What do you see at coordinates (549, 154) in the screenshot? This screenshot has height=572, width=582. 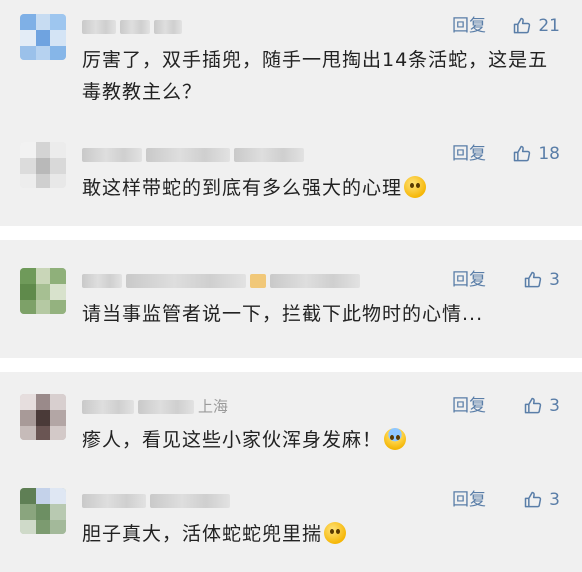 I see `like-count: 18` at bounding box center [549, 154].